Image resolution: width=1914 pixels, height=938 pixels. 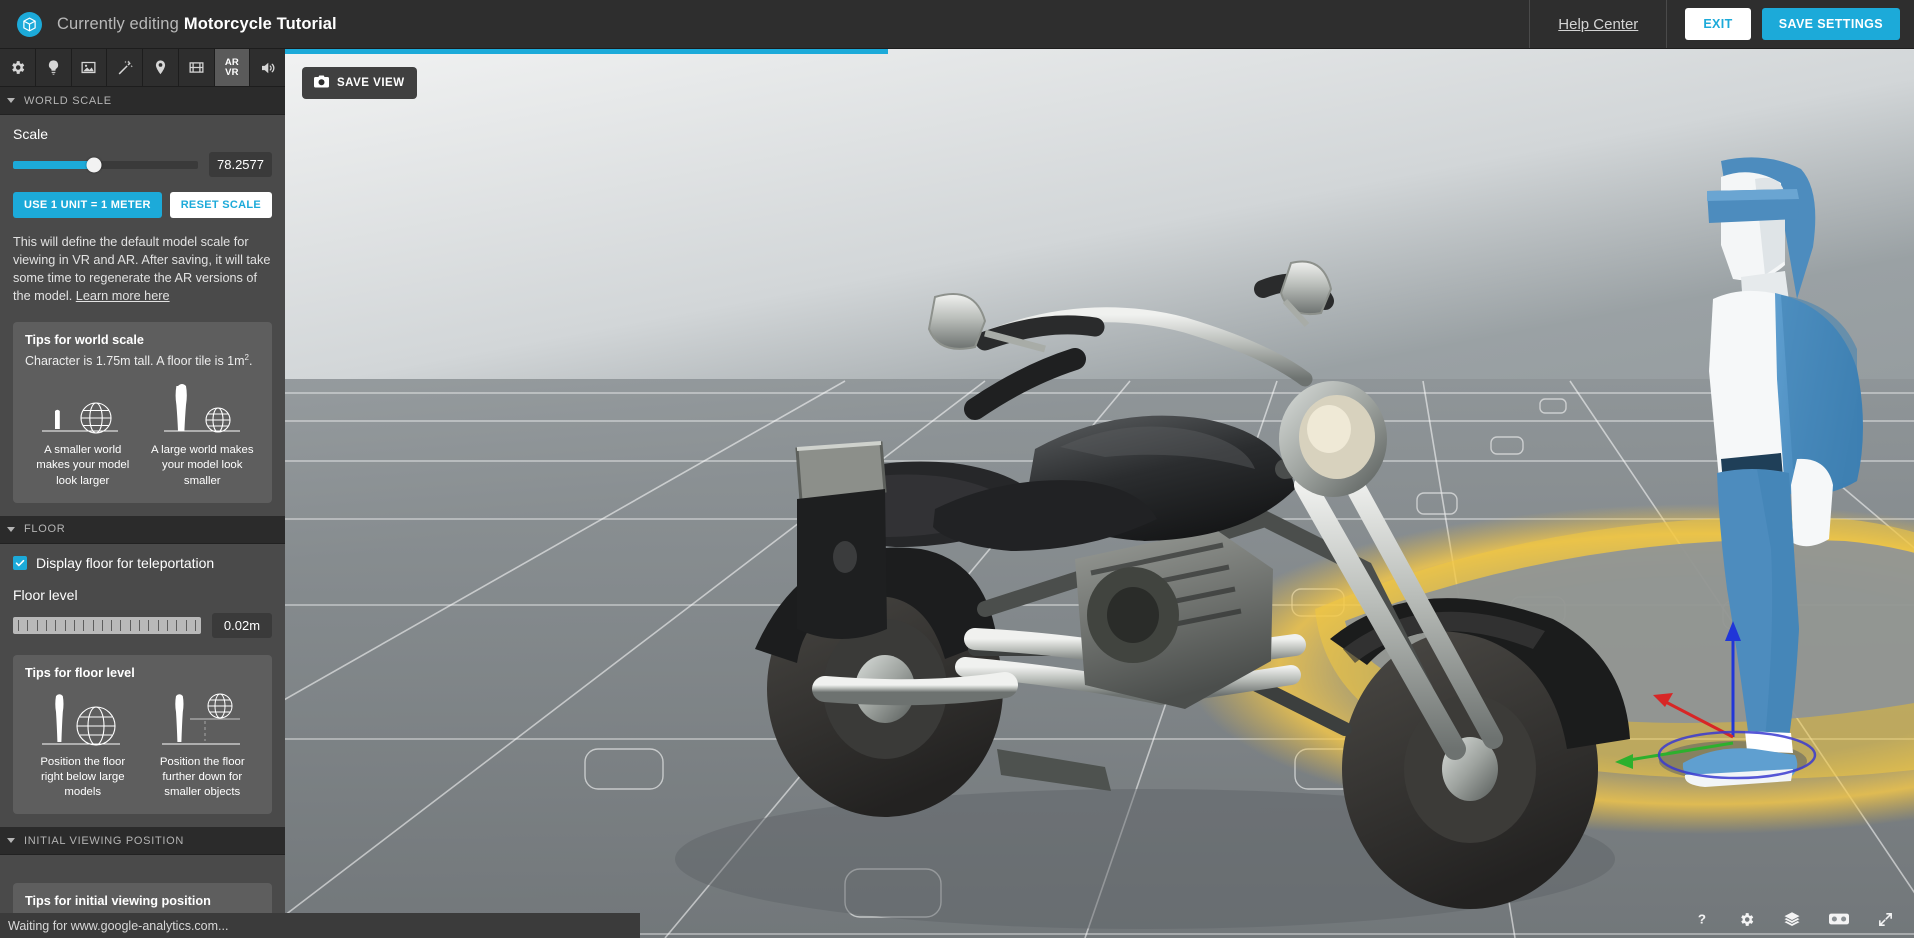 What do you see at coordinates (260, 23) in the screenshot?
I see `model-name: Motorcycle Tutorial` at bounding box center [260, 23].